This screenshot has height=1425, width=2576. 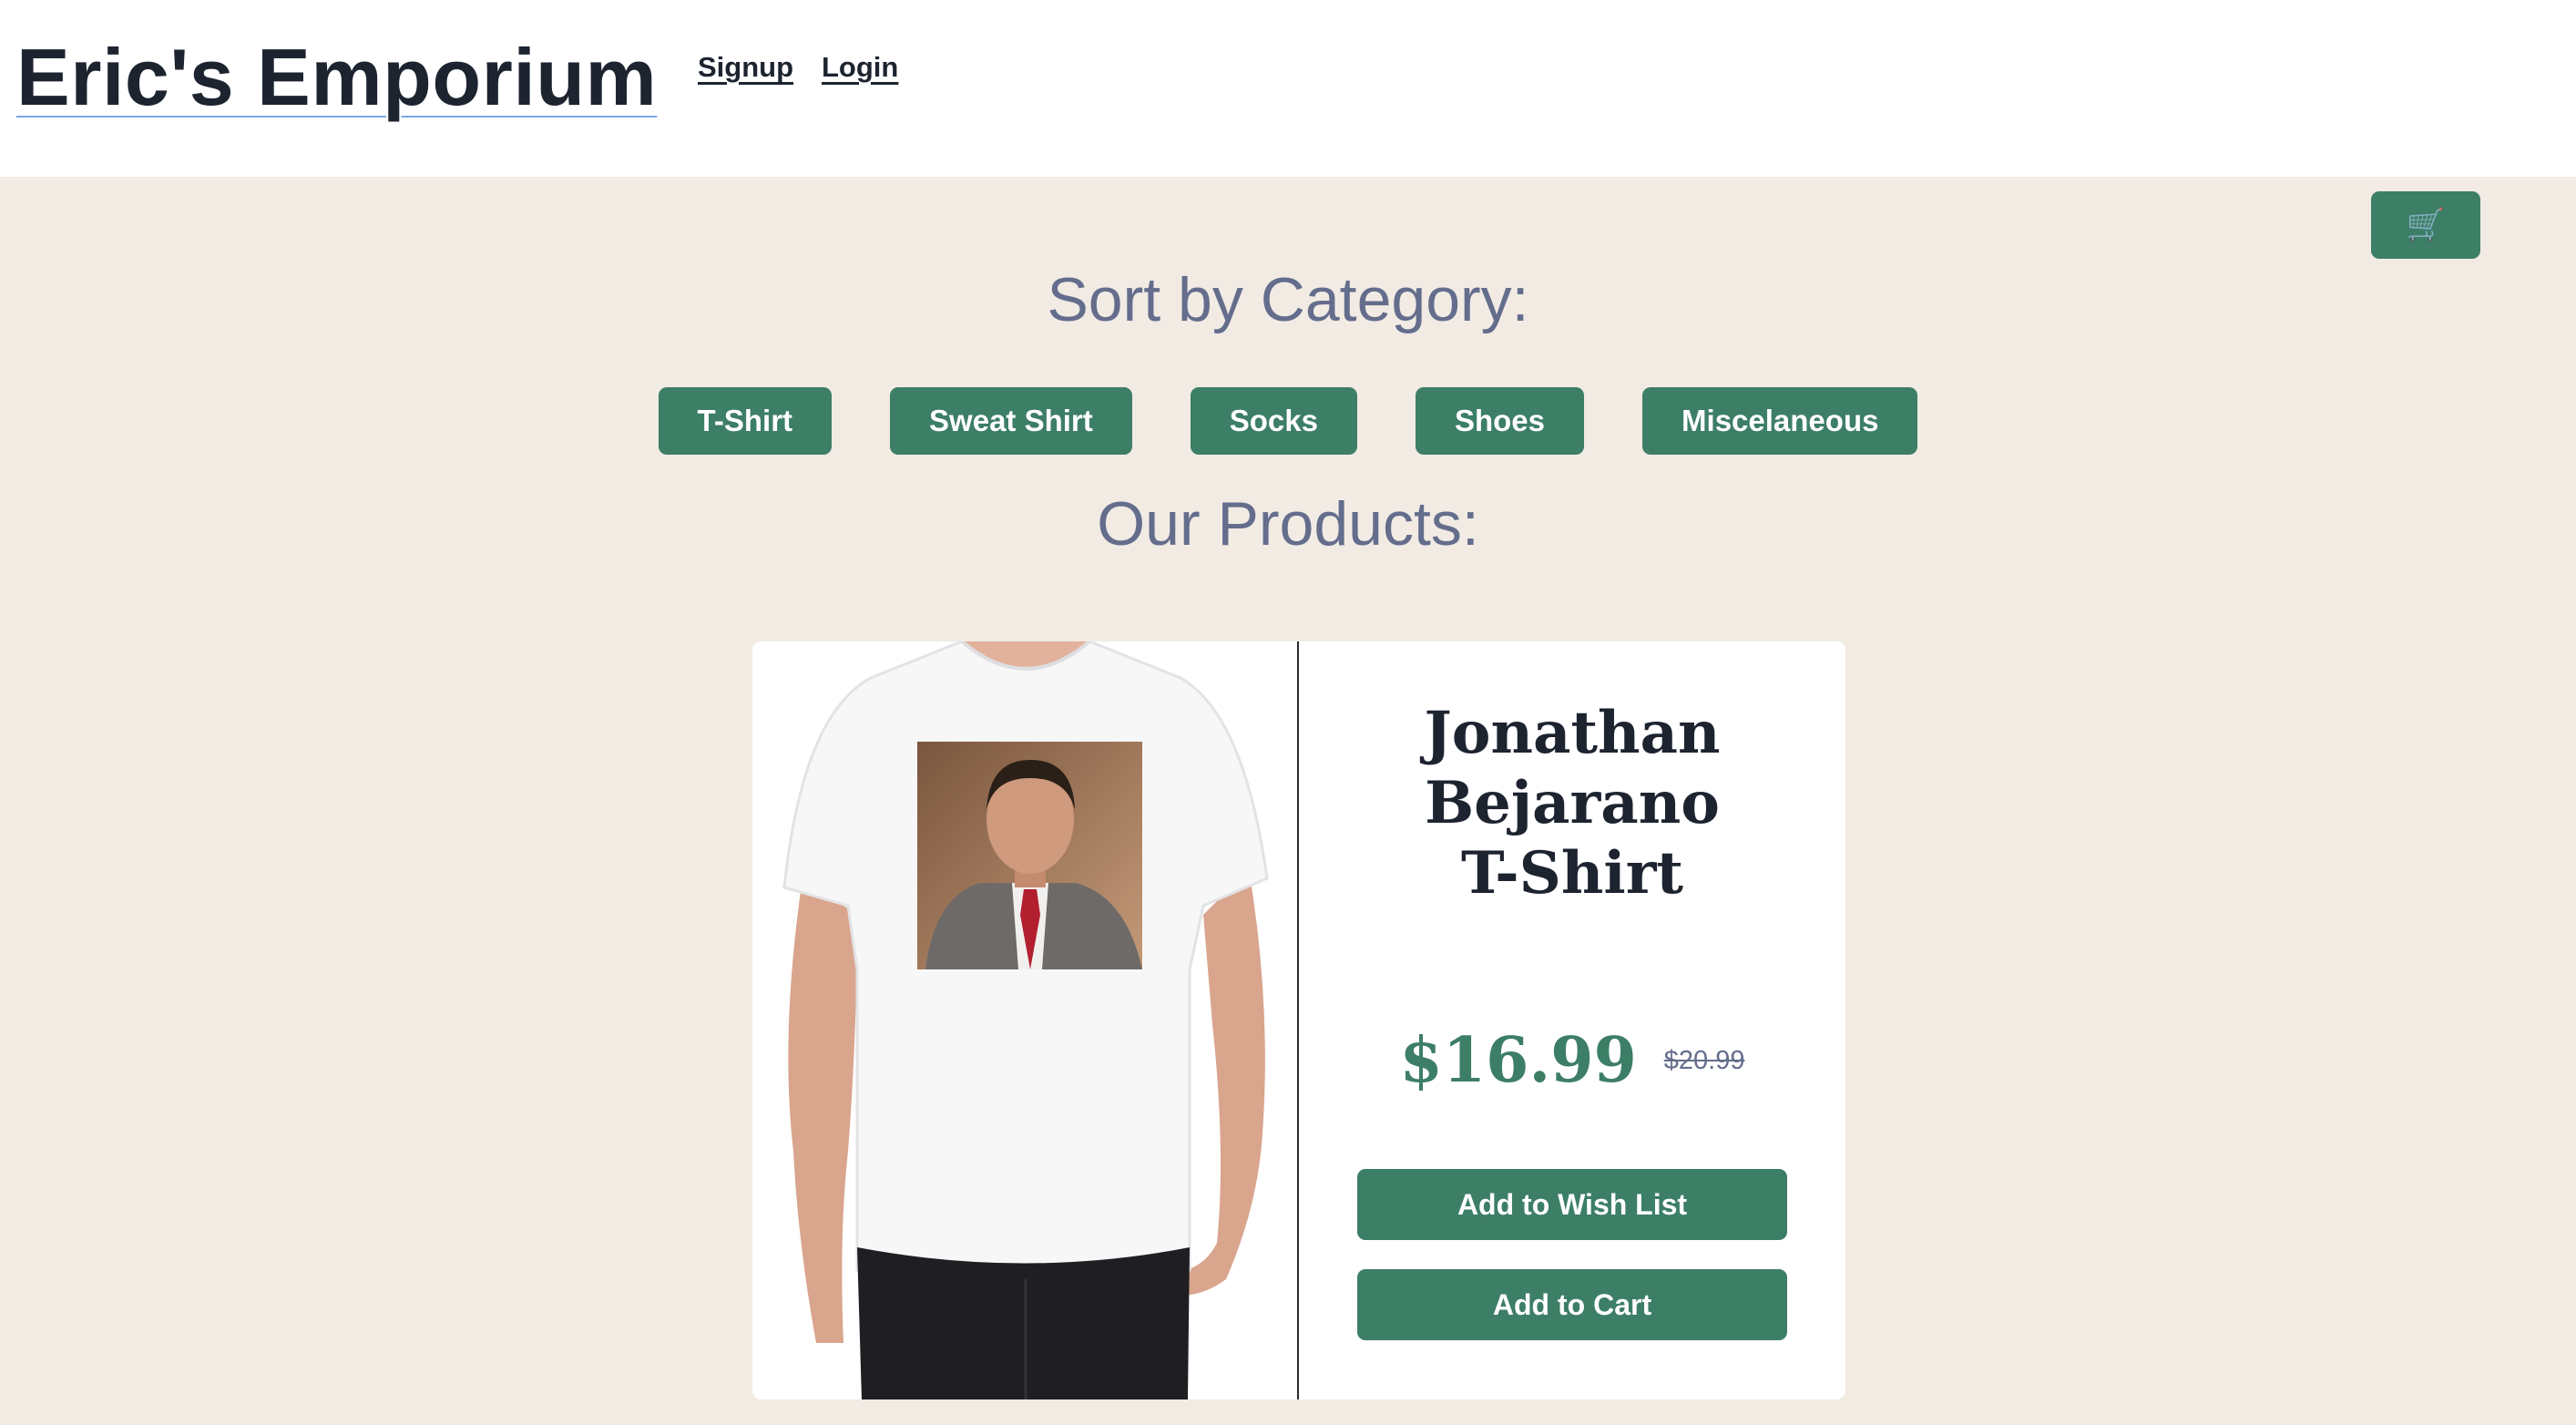 I want to click on product-name-line: Jonathan, so click(x=1572, y=733).